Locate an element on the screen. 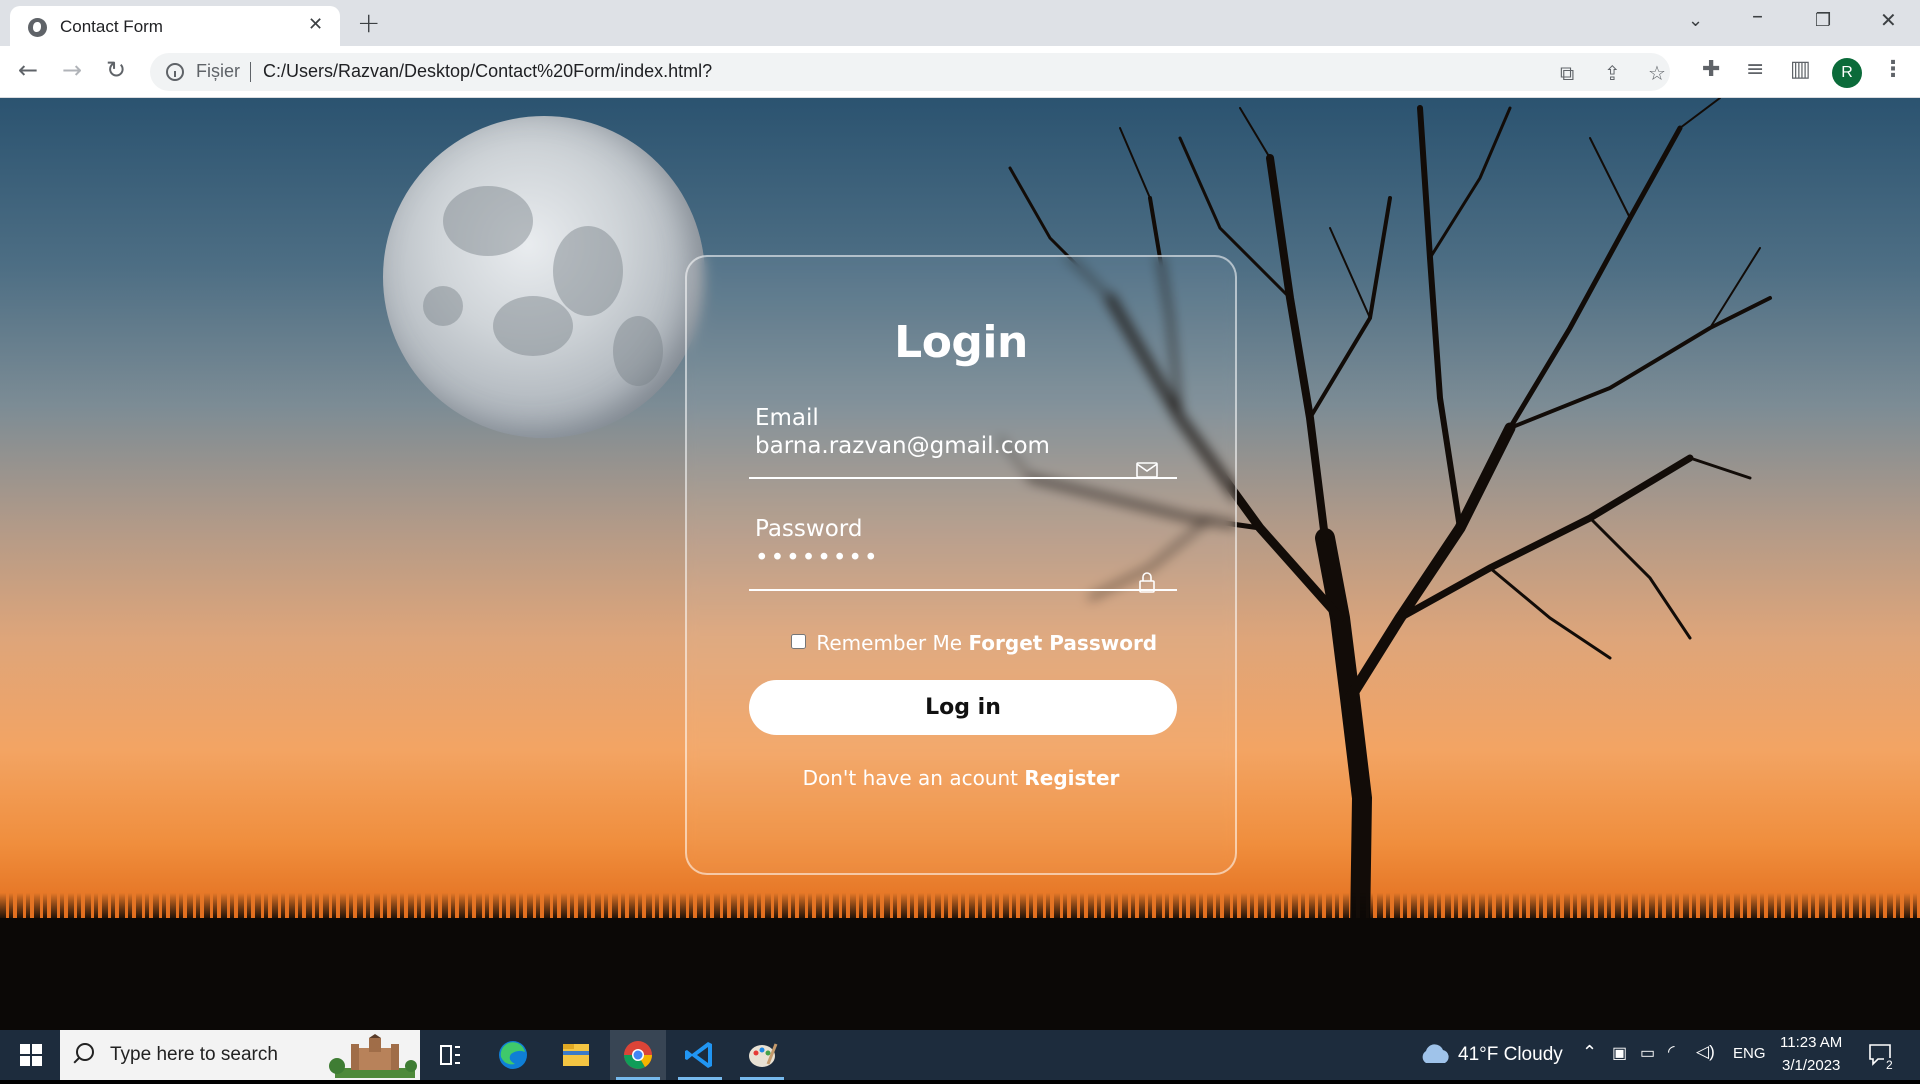 The image size is (1920, 1084). battery-icon: ▭ is located at coordinates (1647, 1053).